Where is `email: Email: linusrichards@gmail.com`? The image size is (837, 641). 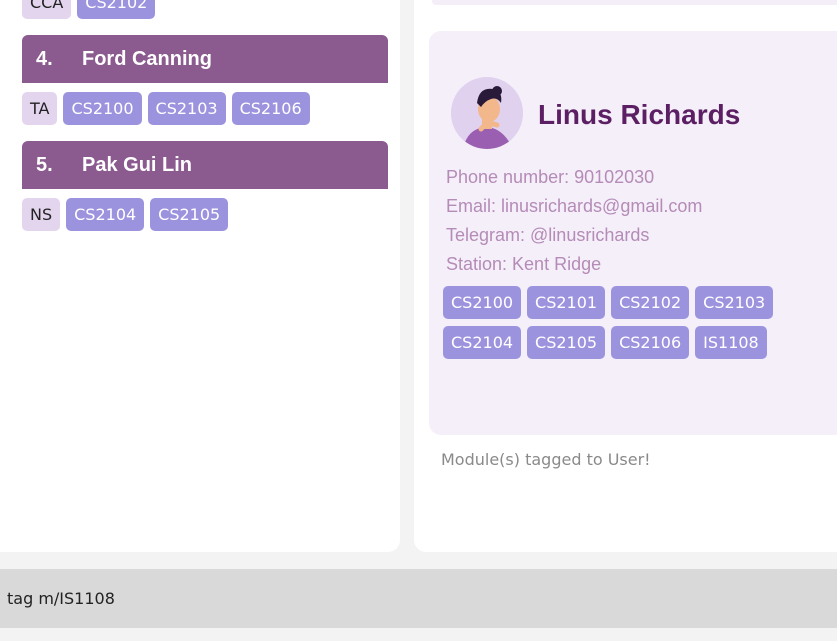 email: Email: linusrichards@gmail.com is located at coordinates (574, 206).